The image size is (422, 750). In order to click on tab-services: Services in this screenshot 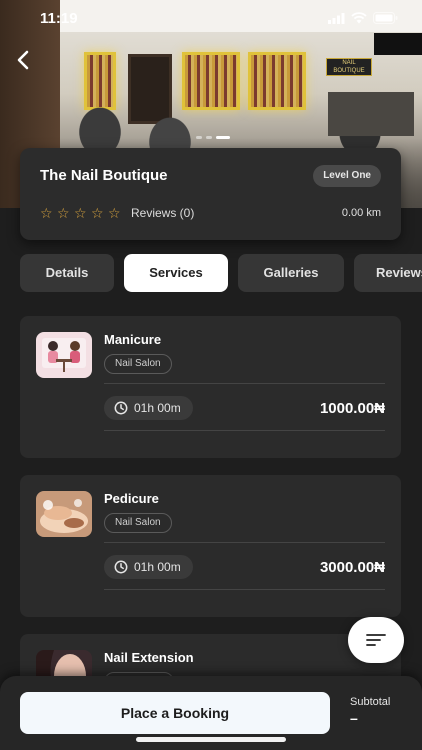, I will do `click(176, 273)`.